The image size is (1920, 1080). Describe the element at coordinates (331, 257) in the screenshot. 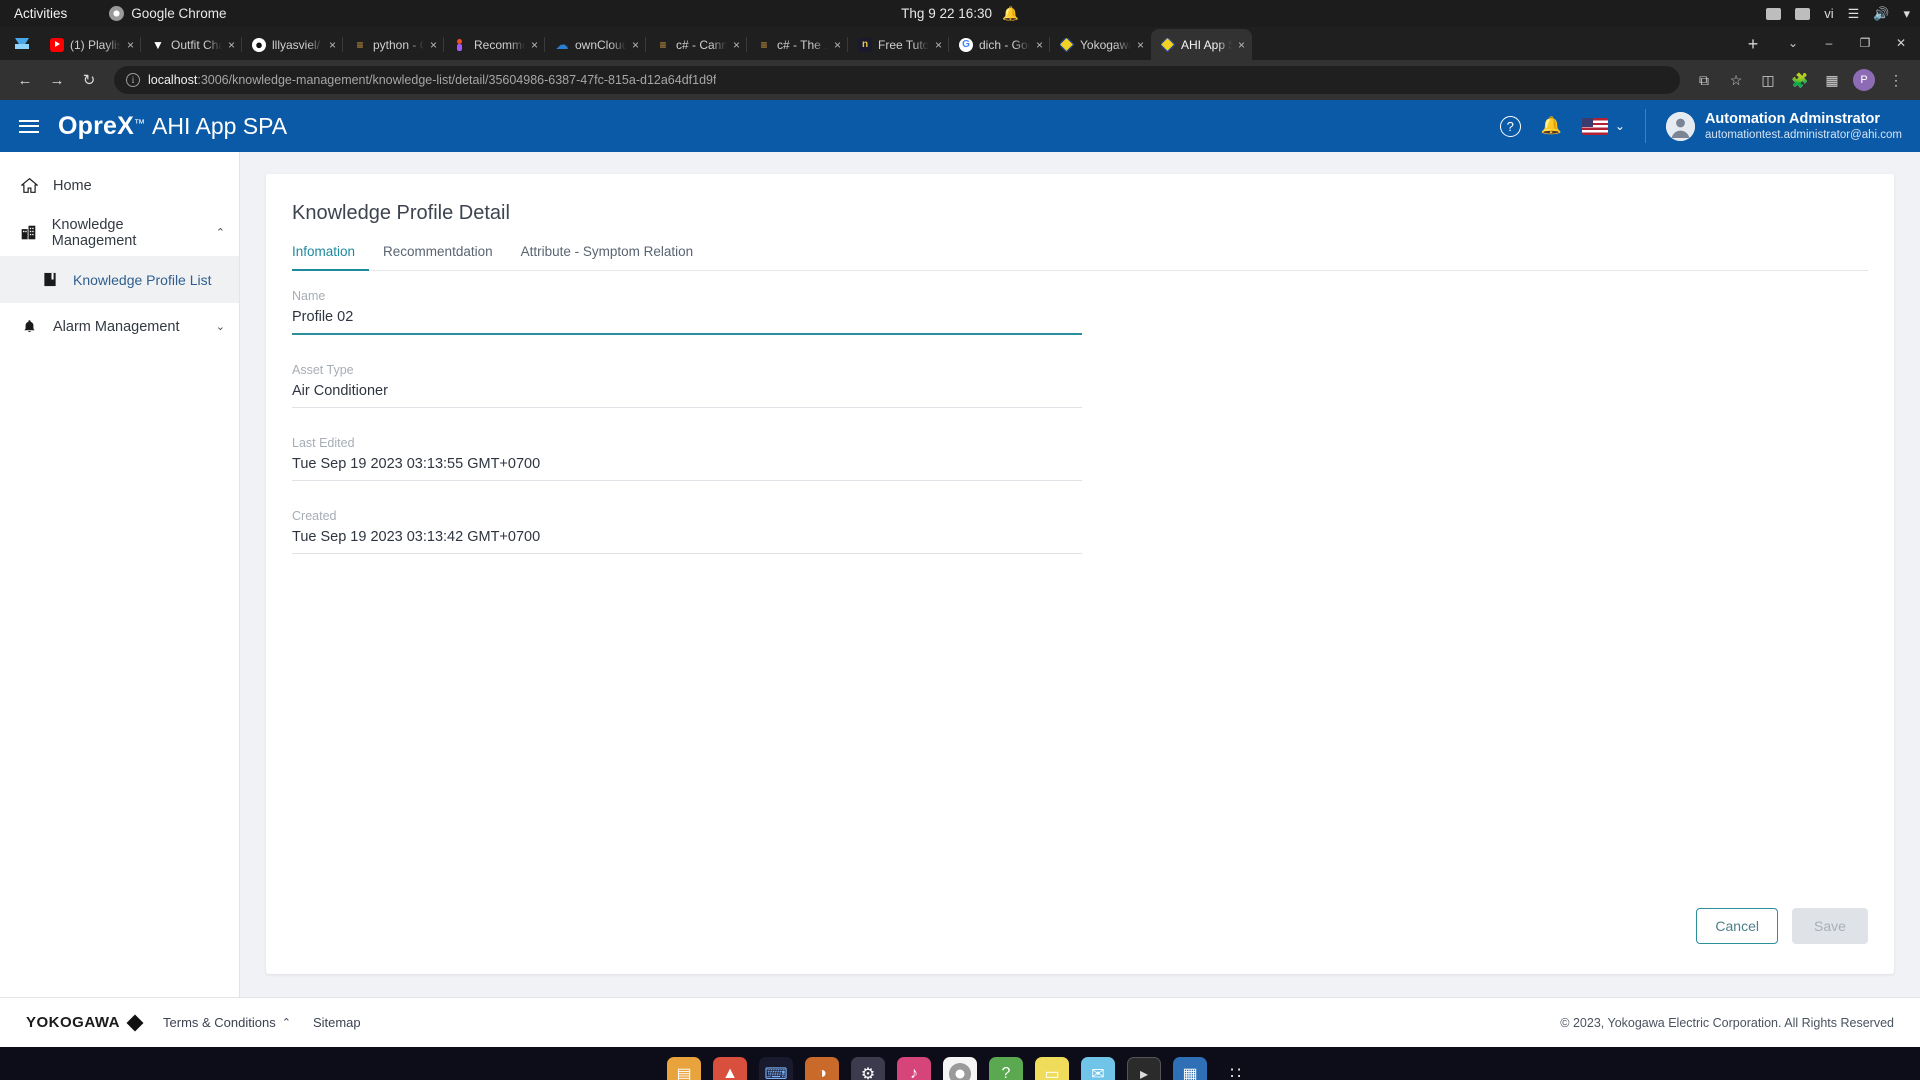

I see `tab-infomation: Infomation` at that location.